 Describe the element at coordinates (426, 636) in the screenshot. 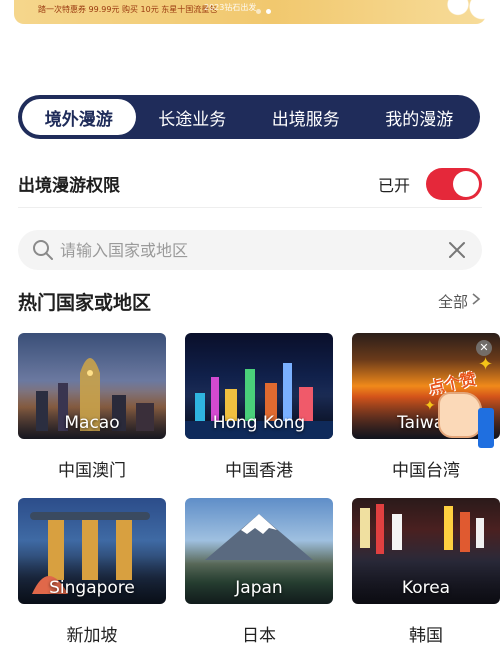

I see `korea-name: 韩国` at that location.